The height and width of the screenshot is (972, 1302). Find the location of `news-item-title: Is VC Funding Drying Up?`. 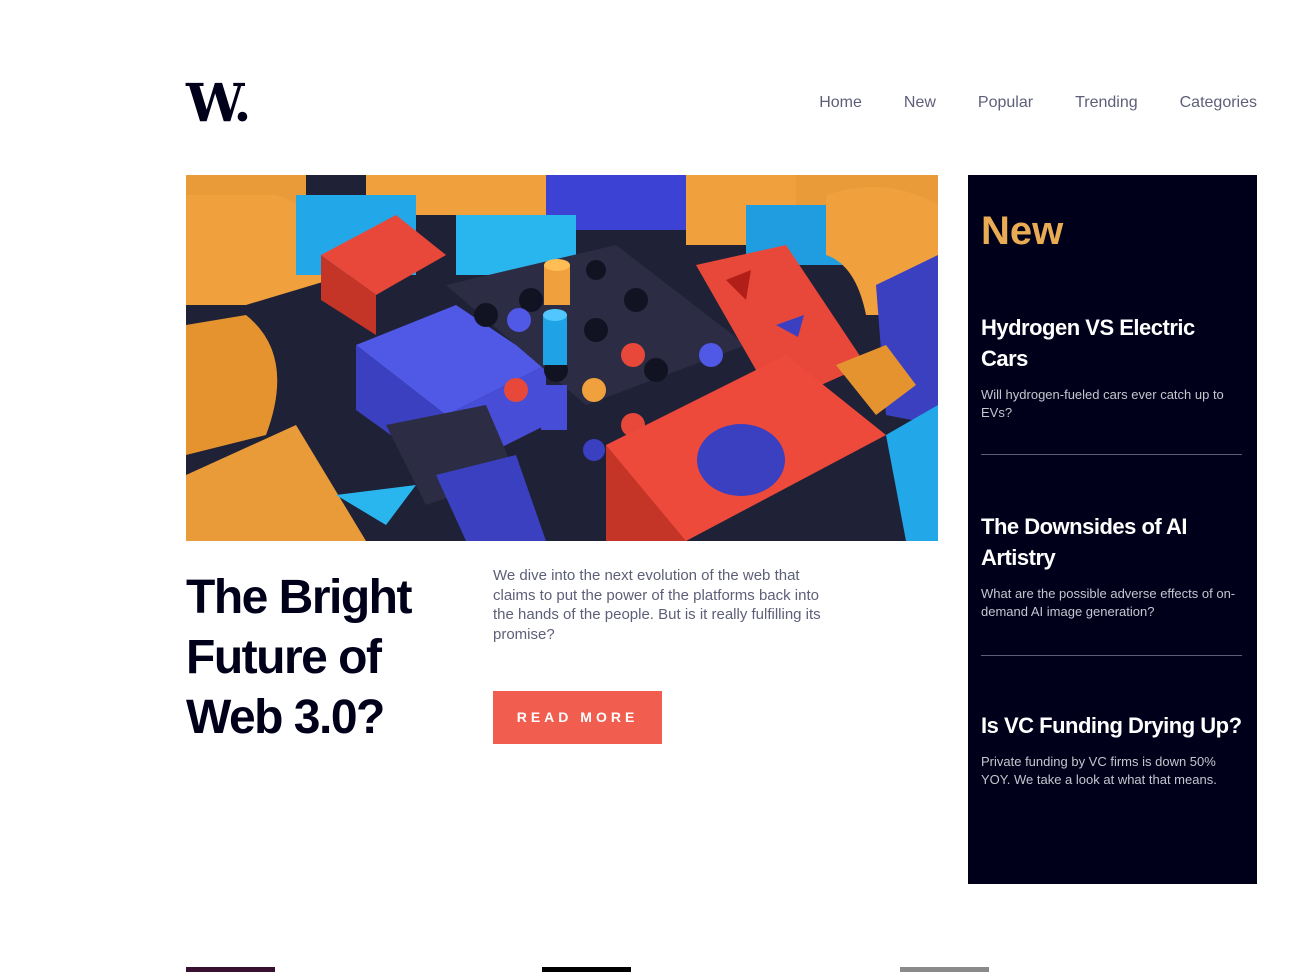

news-item-title: Is VC Funding Drying Up? is located at coordinates (1111, 725).